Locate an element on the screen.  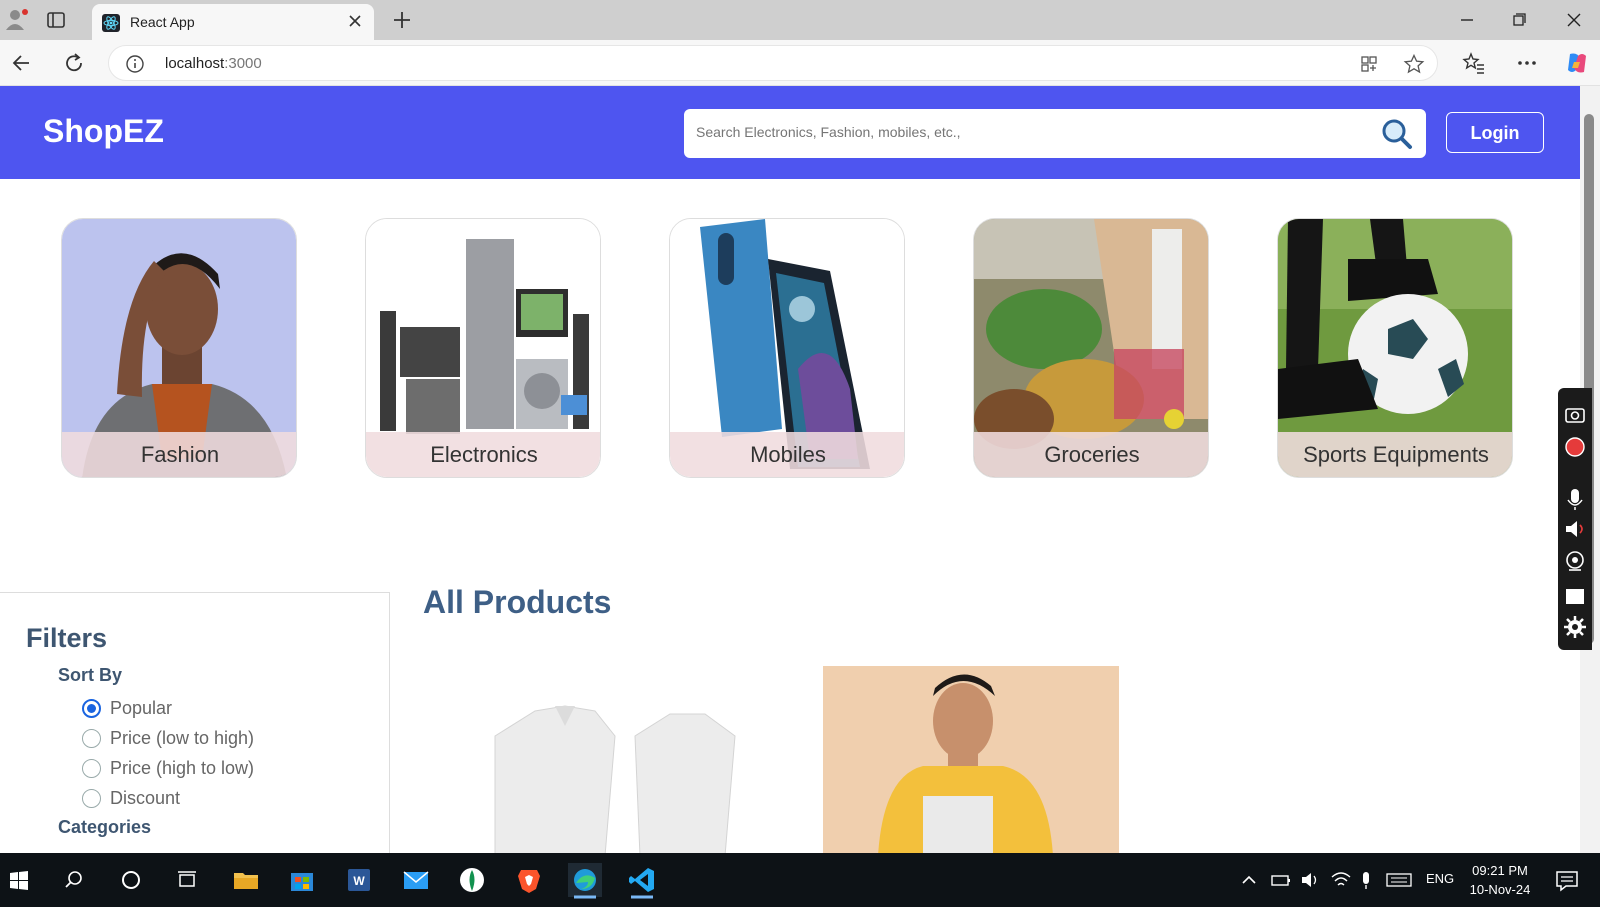
mic-tray-icon is located at coordinates (1366, 880).